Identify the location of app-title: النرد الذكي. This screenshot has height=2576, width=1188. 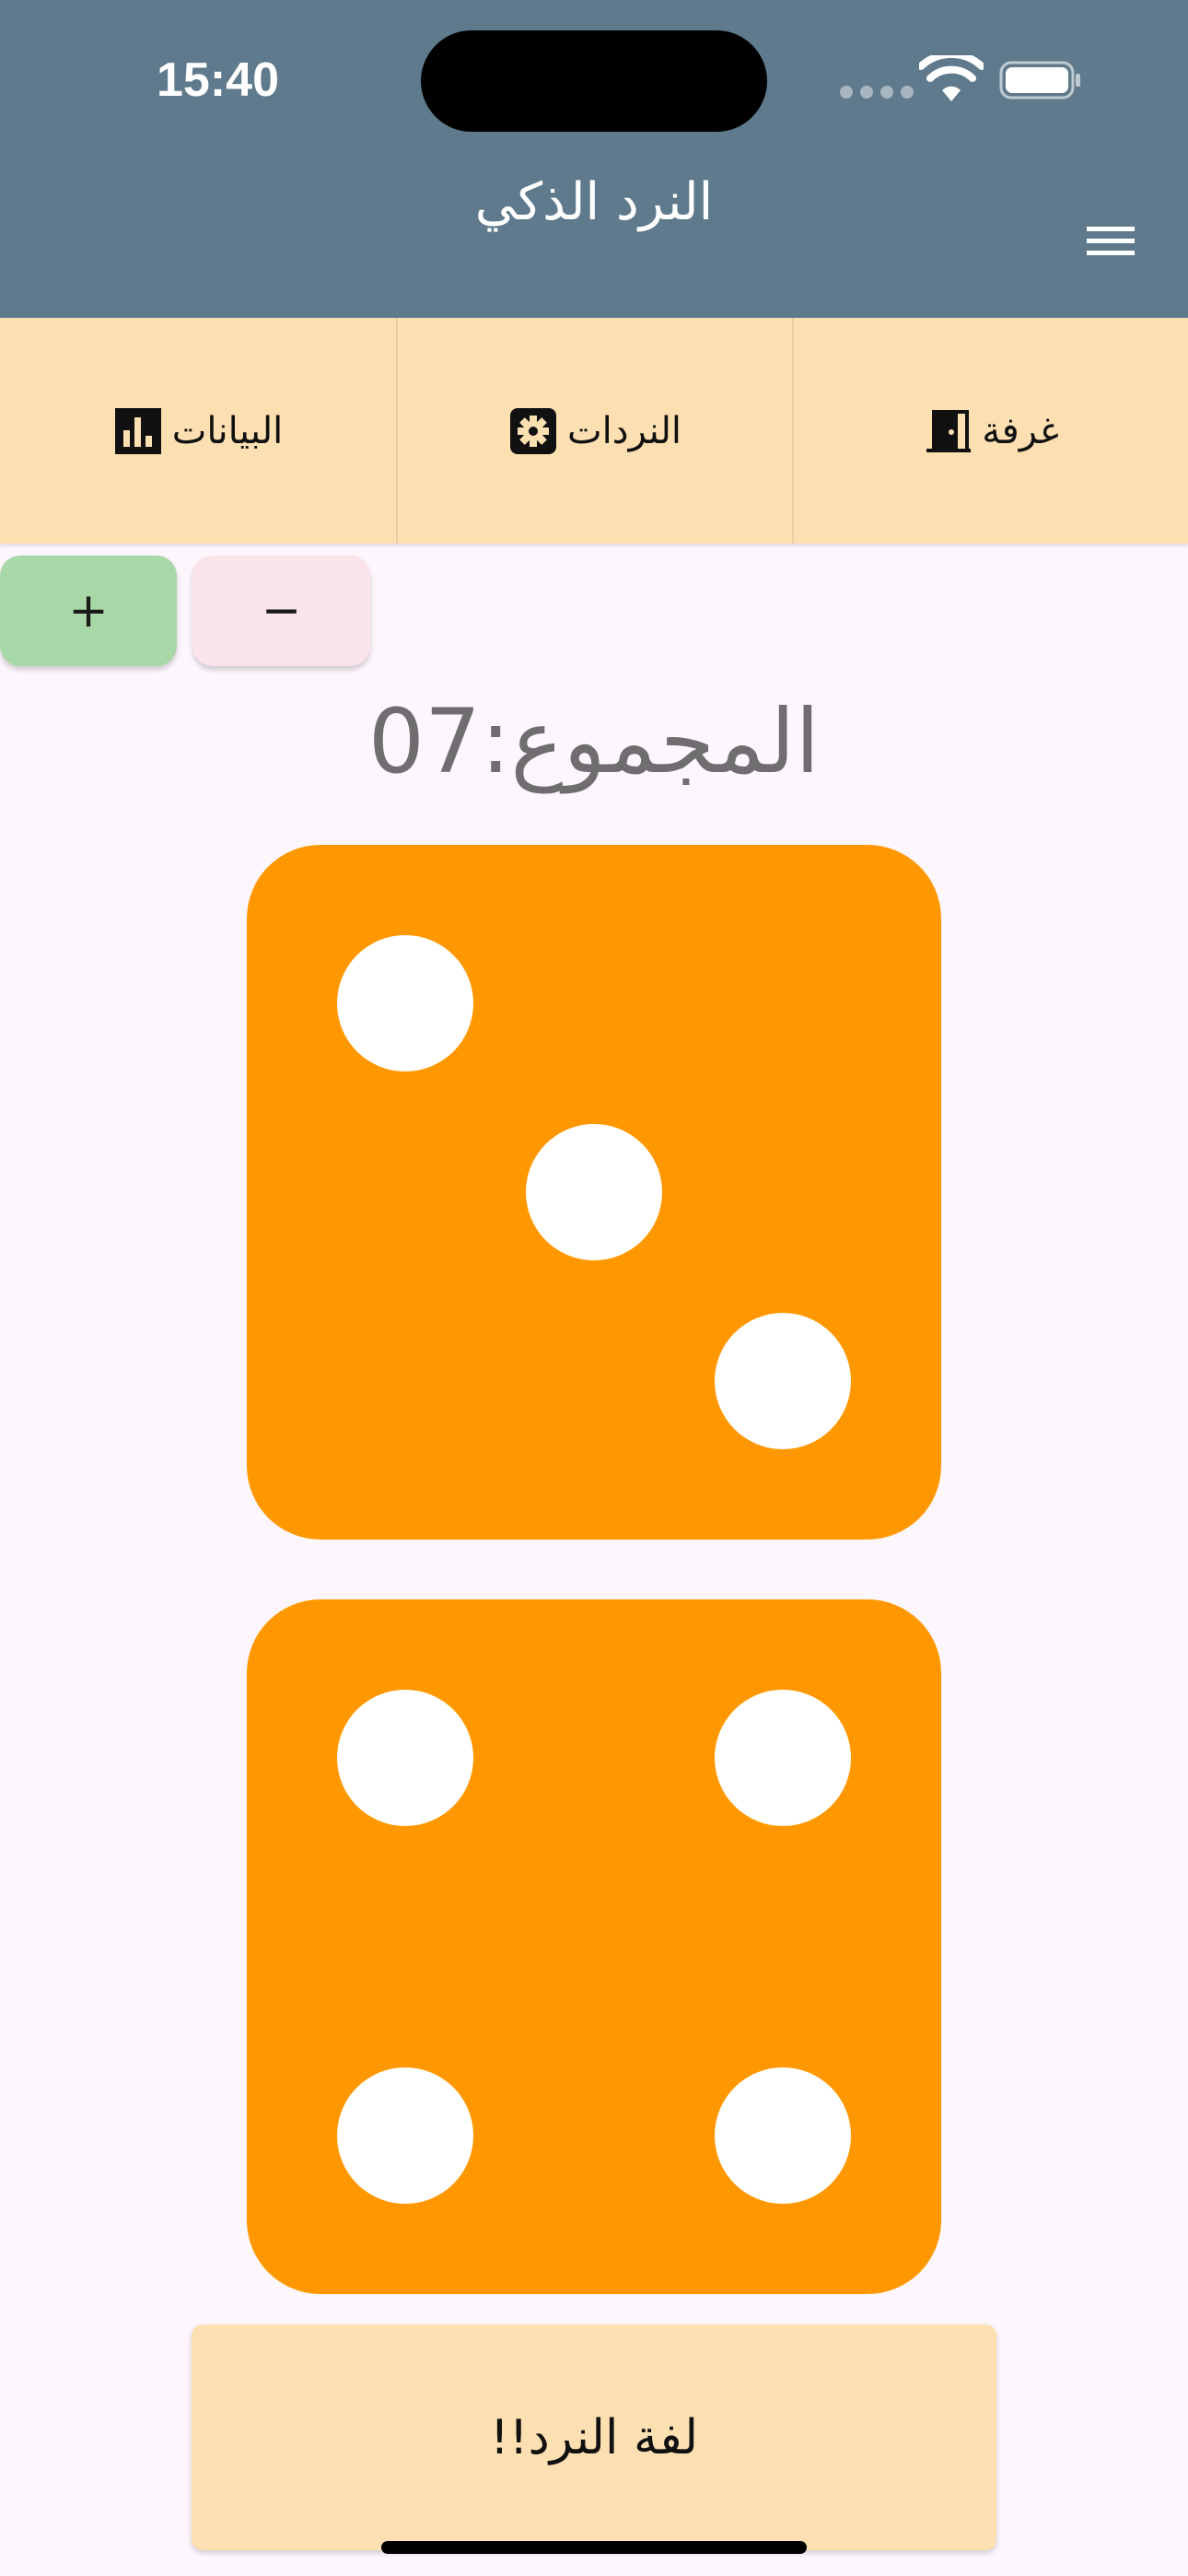
(594, 202).